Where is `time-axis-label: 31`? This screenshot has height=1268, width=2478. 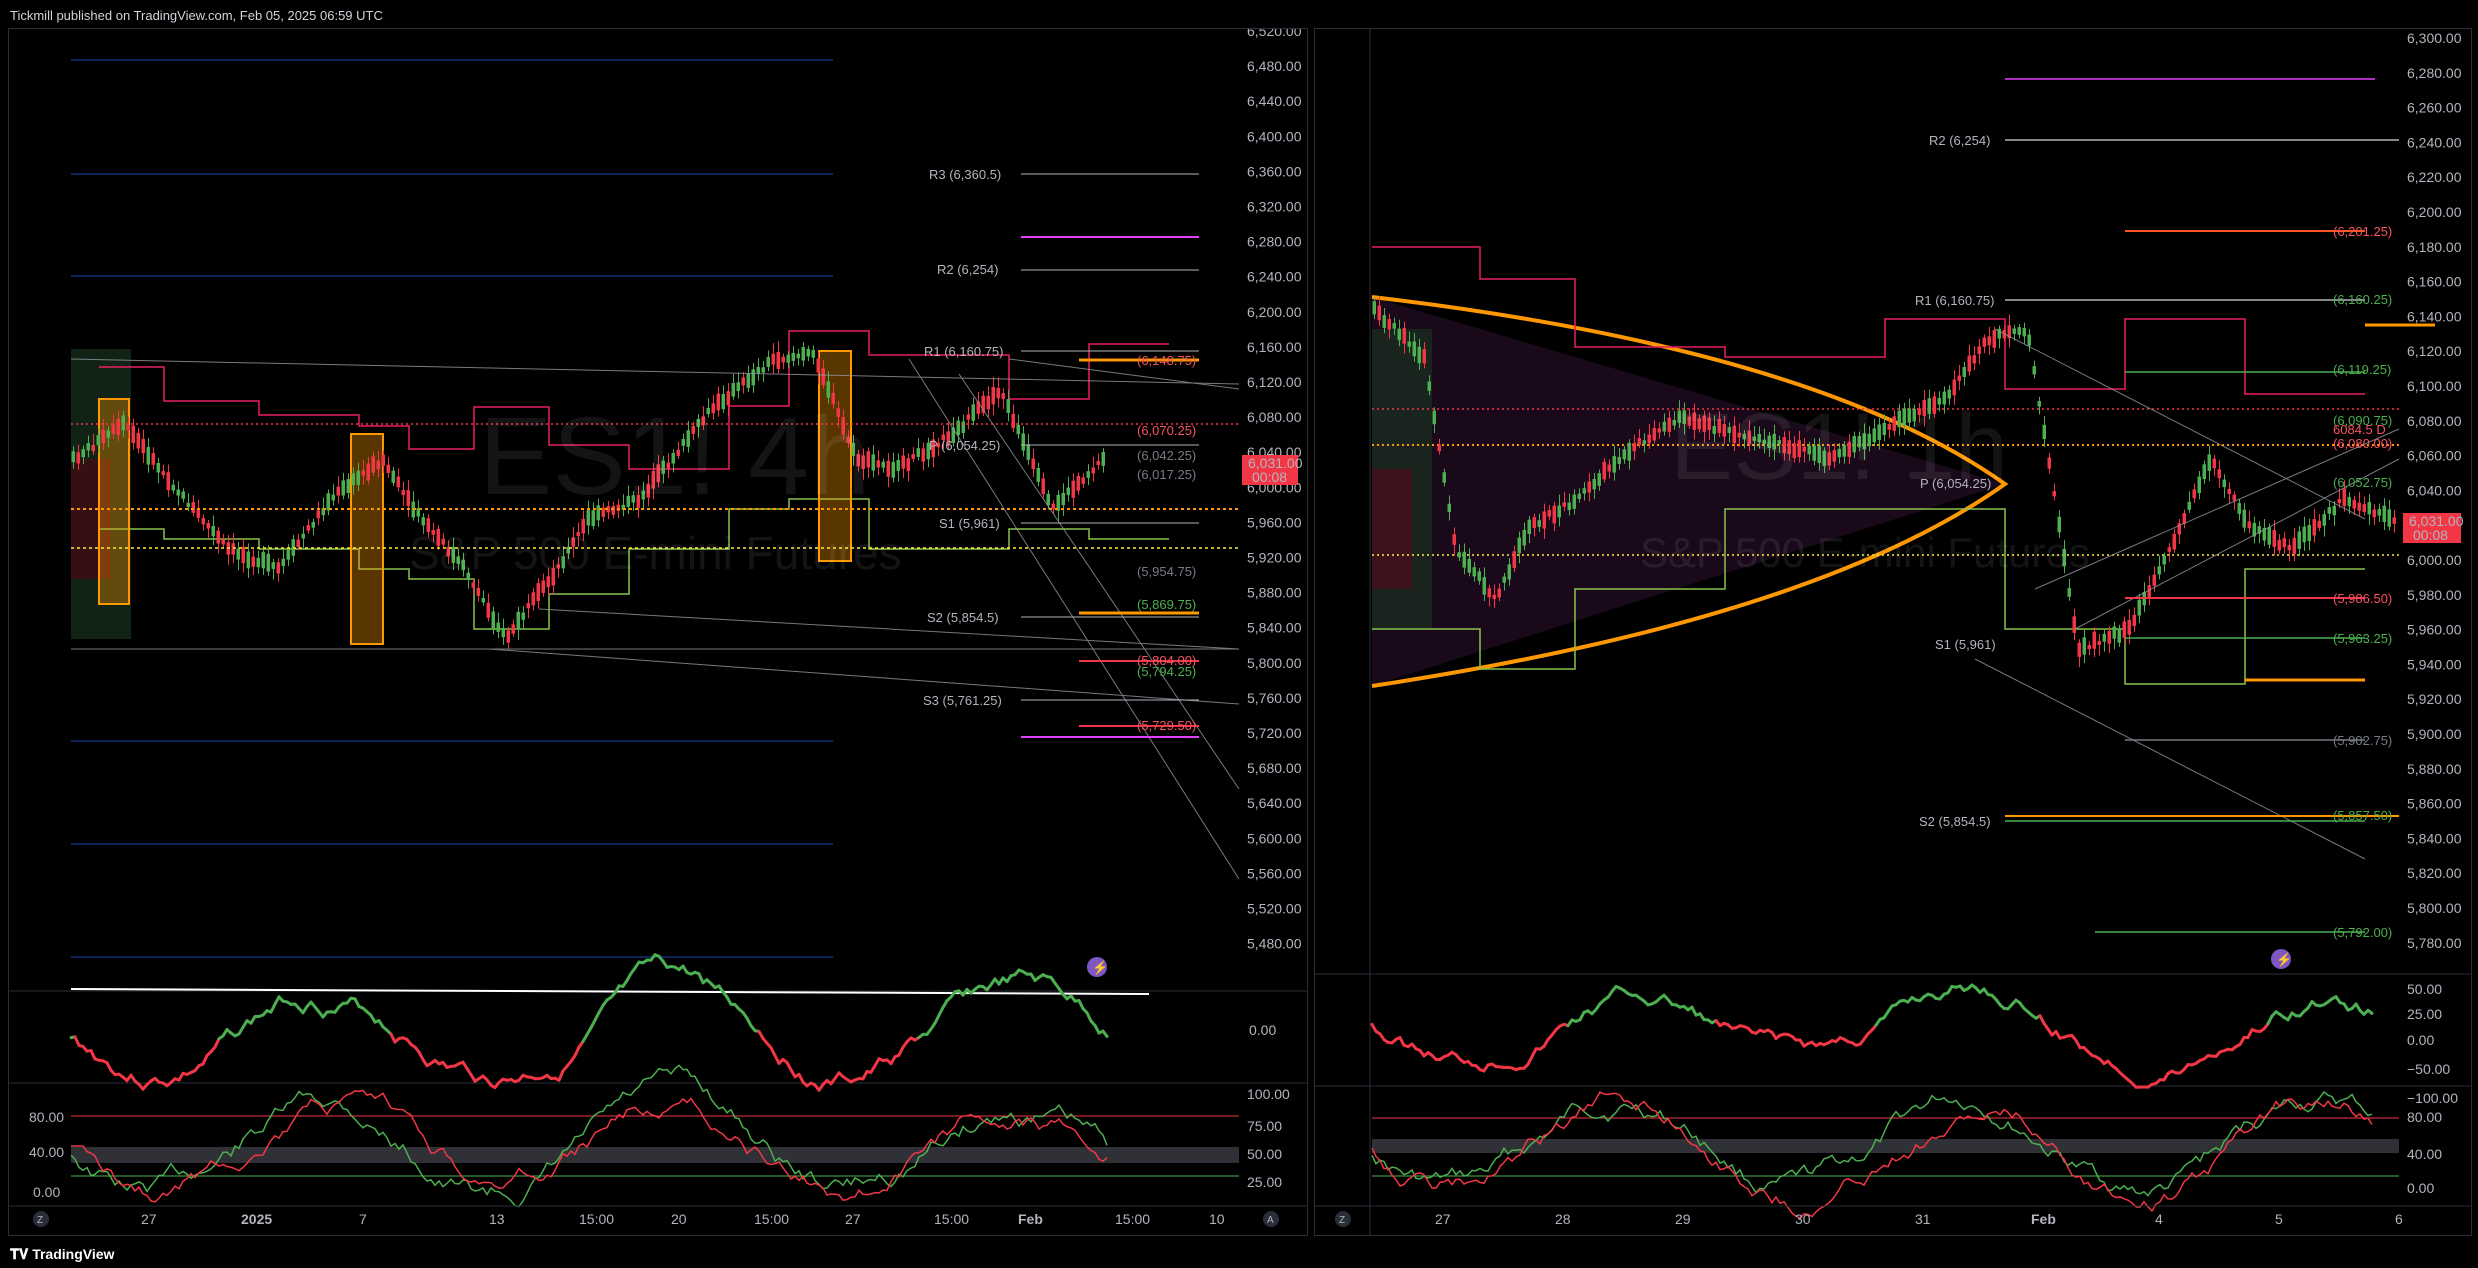 time-axis-label: 31 is located at coordinates (1923, 1219).